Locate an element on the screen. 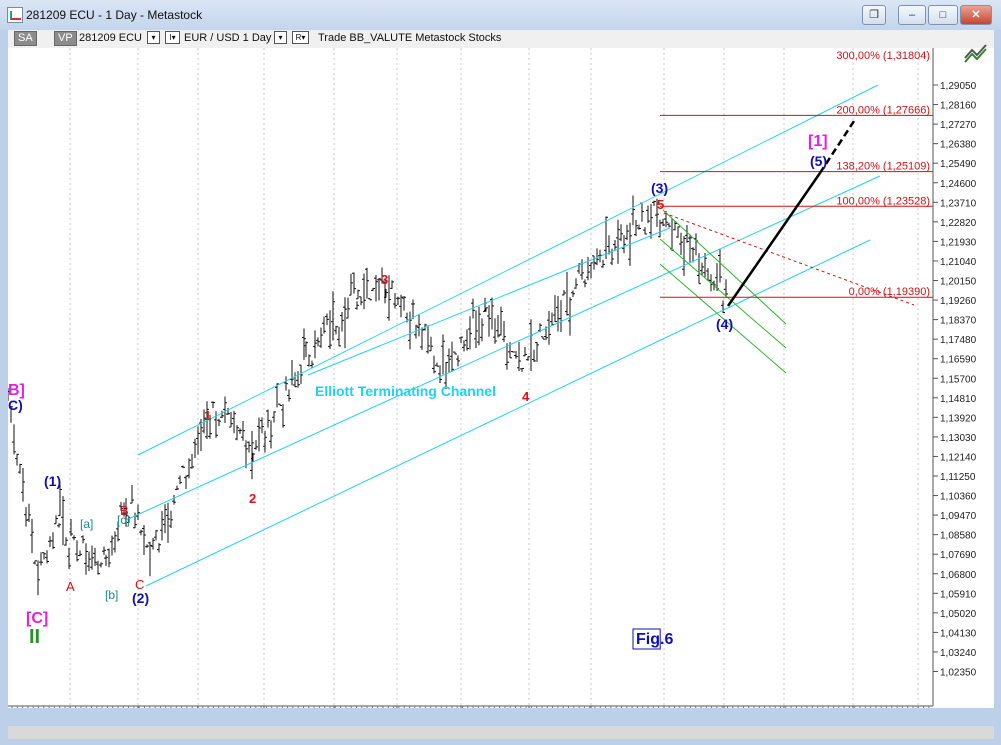  sa-button: SA is located at coordinates (25, 38).